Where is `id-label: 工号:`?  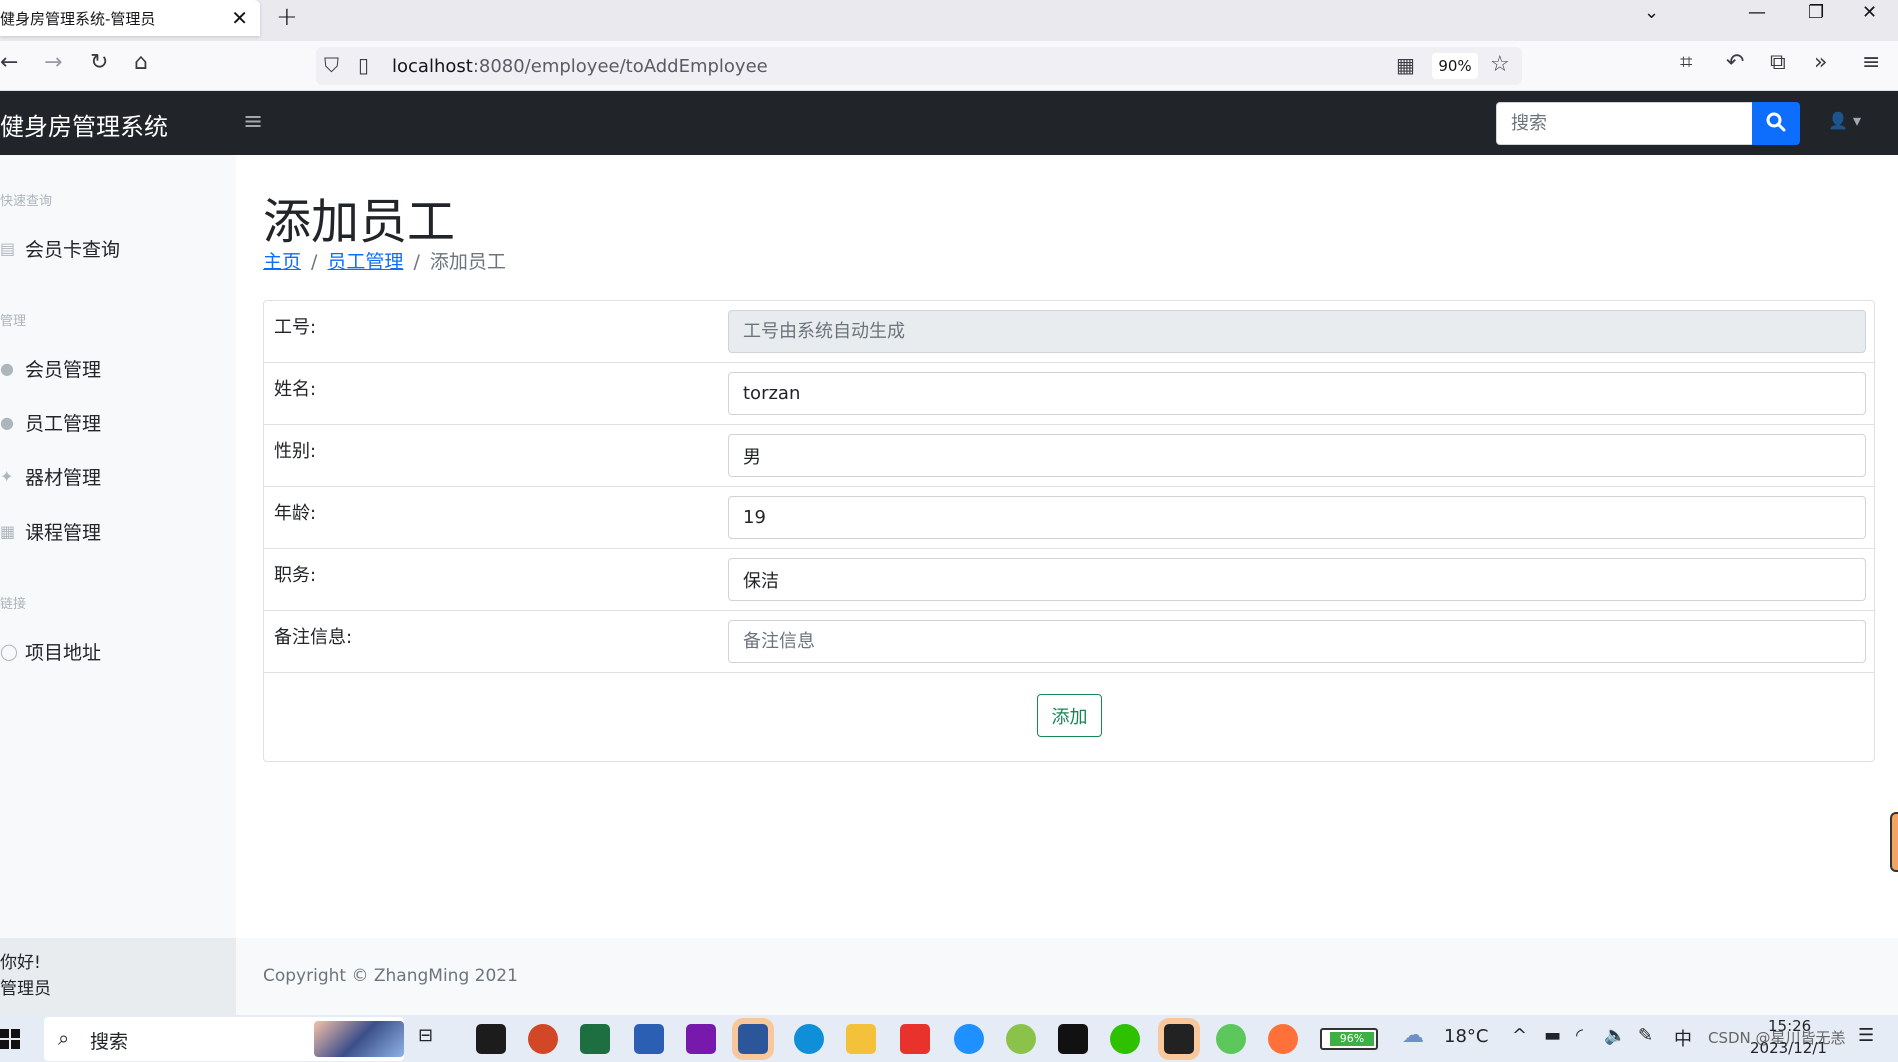 id-label: 工号: is located at coordinates (295, 327).